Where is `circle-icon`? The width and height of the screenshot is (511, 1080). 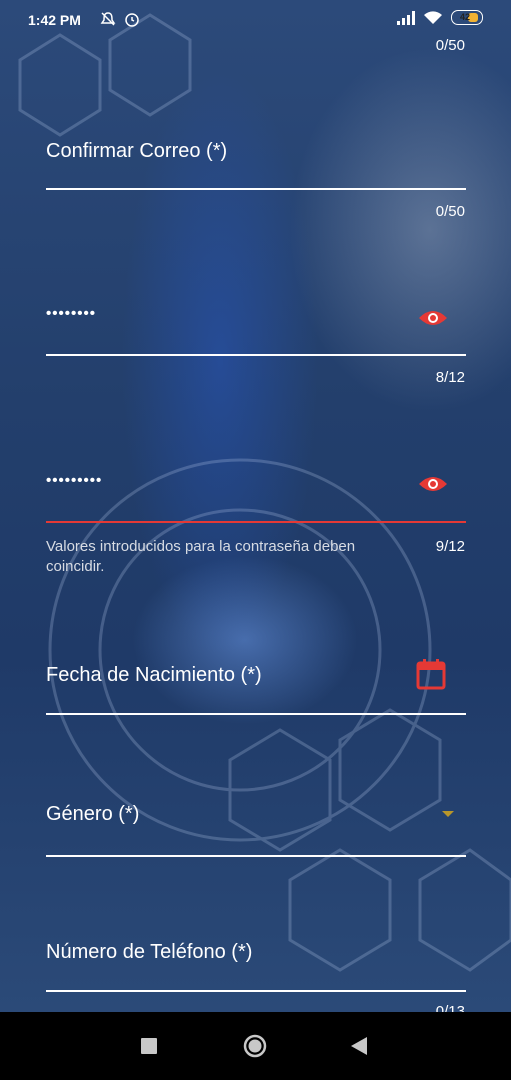 circle-icon is located at coordinates (255, 1046).